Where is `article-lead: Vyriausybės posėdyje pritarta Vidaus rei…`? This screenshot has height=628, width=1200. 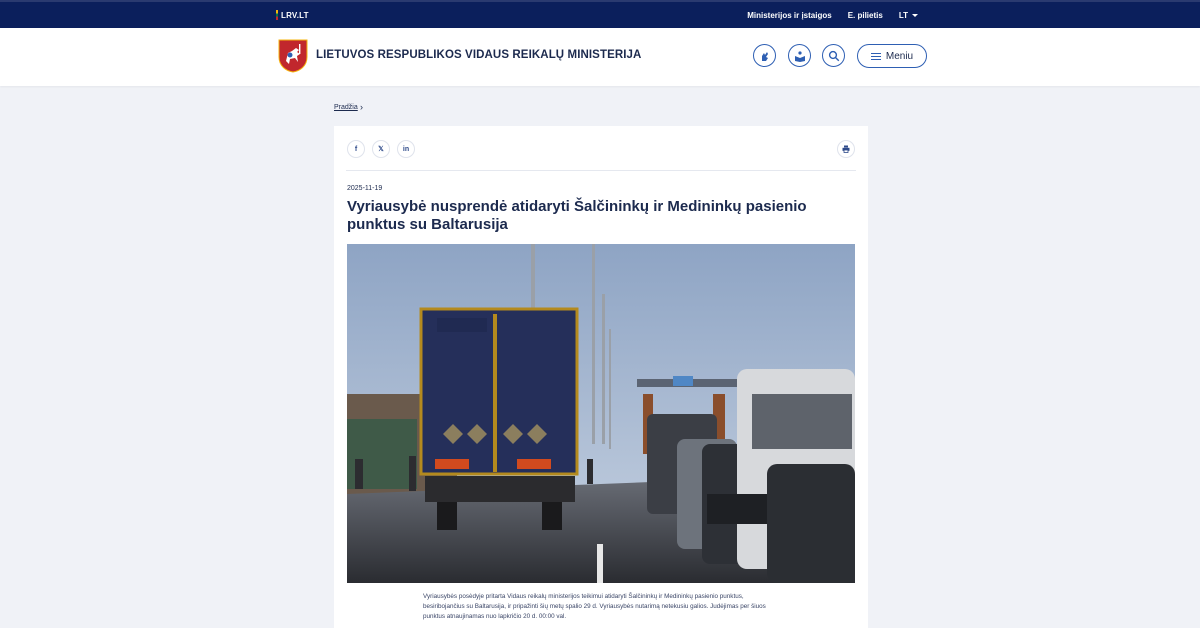
article-lead: Vyriausybės posėdyje pritarta Vidaus rei… is located at coordinates (594, 606).